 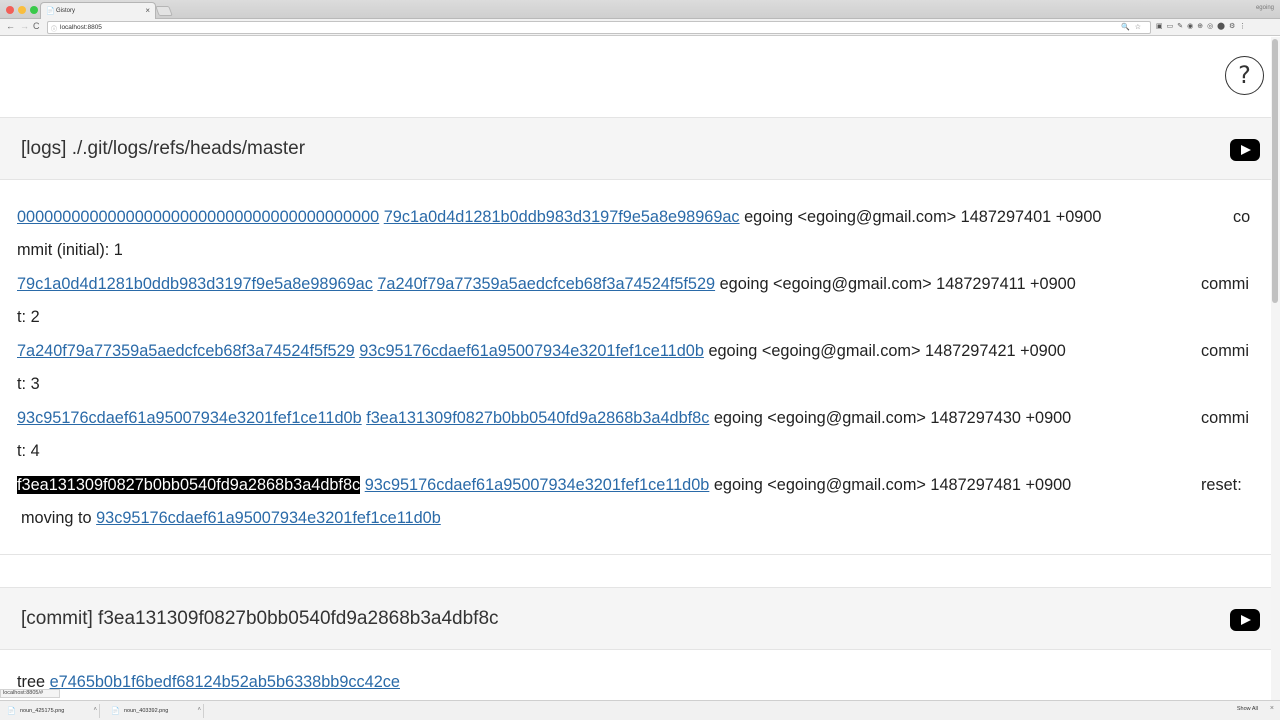 What do you see at coordinates (98, 10) in the screenshot?
I see `browser-tab: 📄 Gistory ×` at bounding box center [98, 10].